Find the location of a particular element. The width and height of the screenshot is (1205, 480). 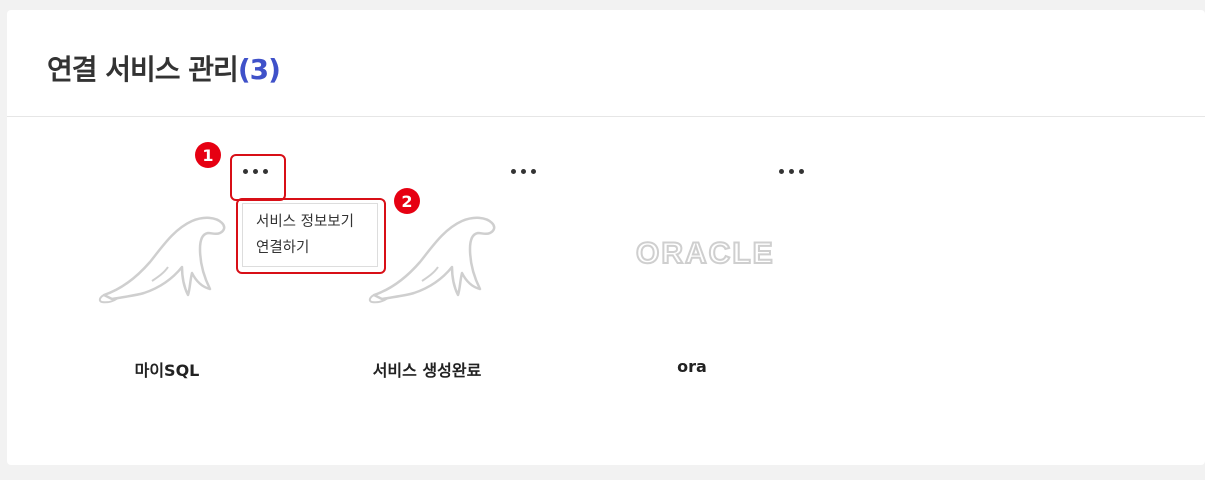

oracle-logo: ORACLE is located at coordinates (705, 253).